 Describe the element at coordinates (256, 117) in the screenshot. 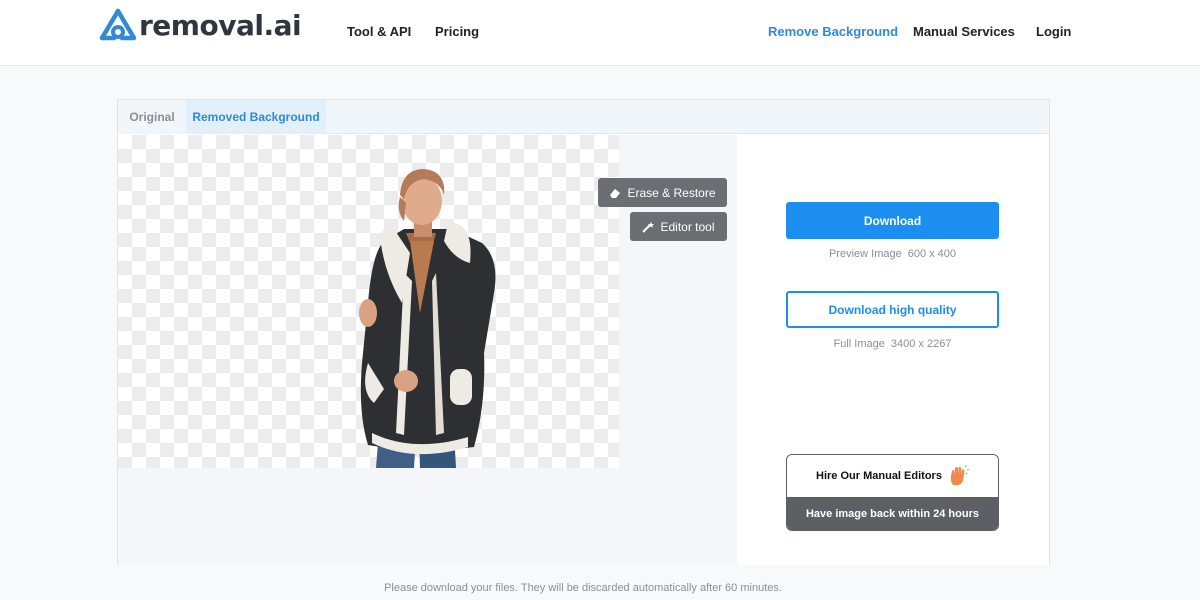

I see `tab-removed-background: Removed Background` at that location.